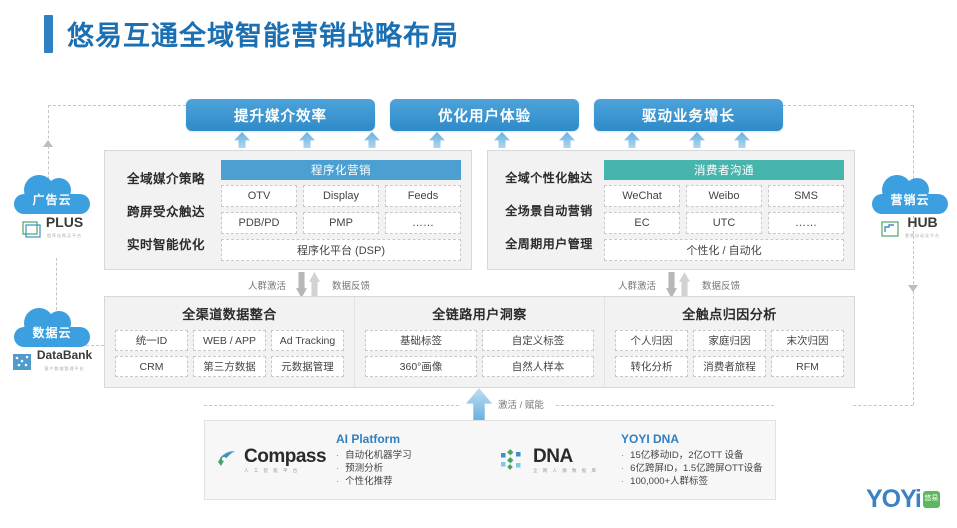  What do you see at coordinates (280, 115) in the screenshot?
I see `goal-pill-0: 提升媒介效率` at bounding box center [280, 115].